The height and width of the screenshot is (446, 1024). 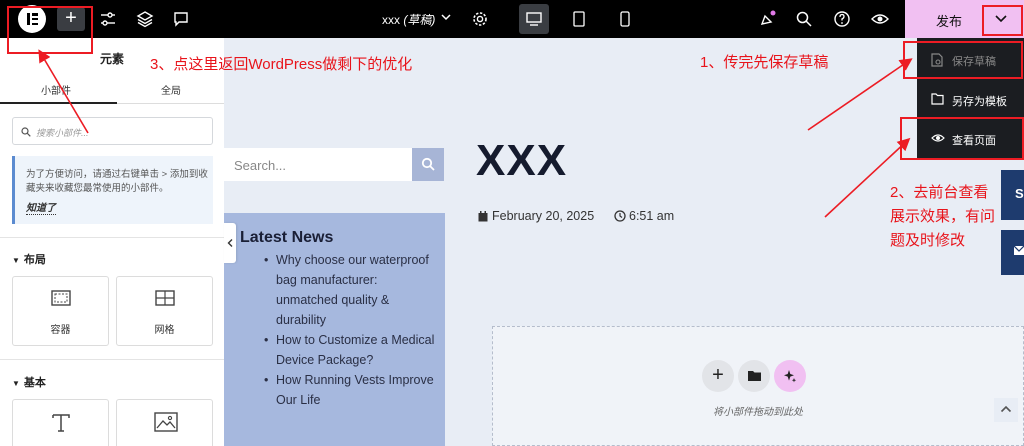 I want to click on template-library-button, so click(x=754, y=376).